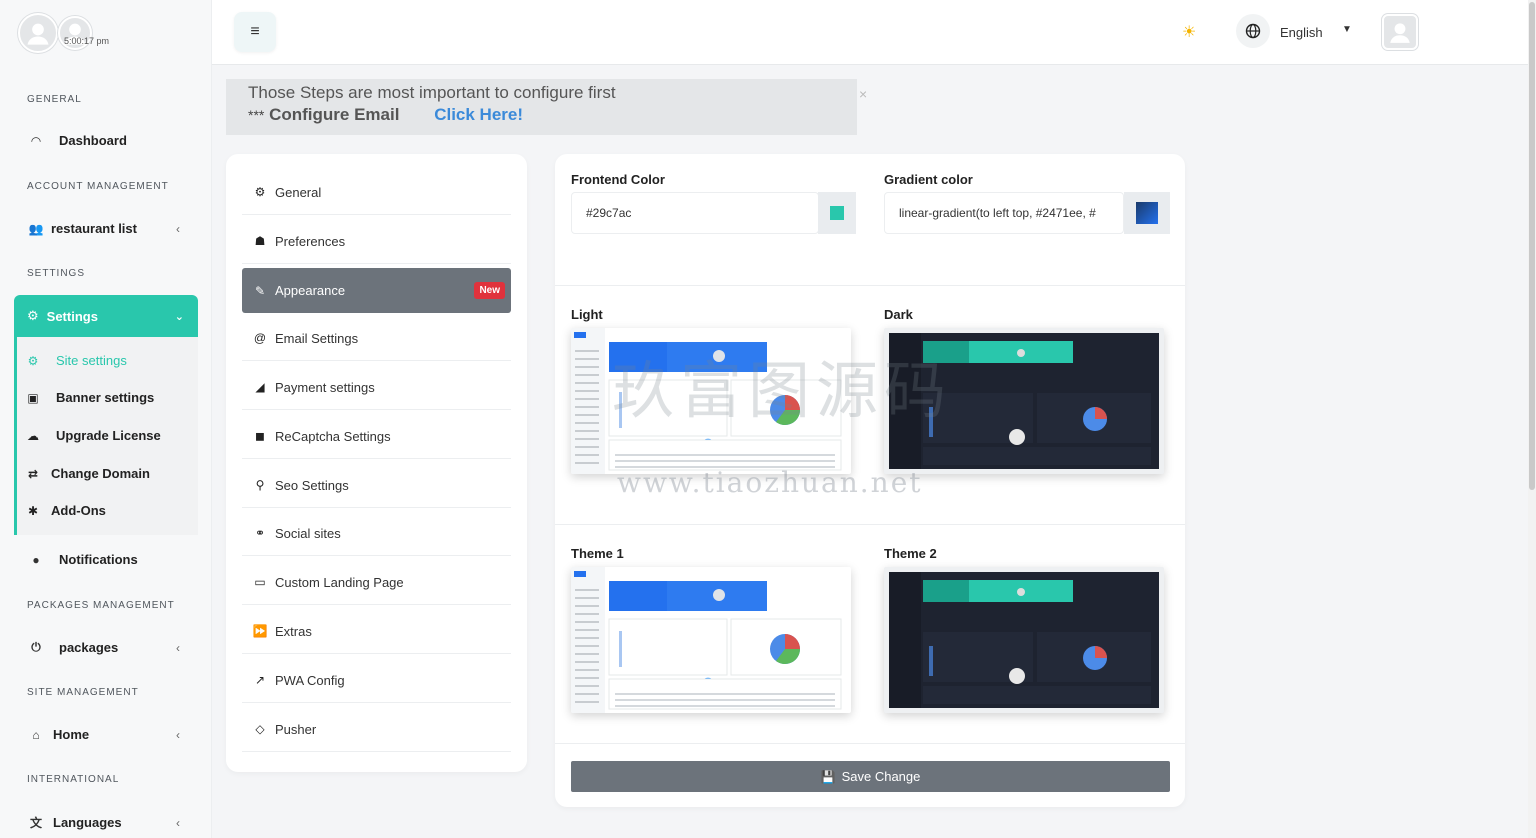 The image size is (1536, 838). What do you see at coordinates (73, 779) in the screenshot?
I see `section-international: INTERNATIONAL` at bounding box center [73, 779].